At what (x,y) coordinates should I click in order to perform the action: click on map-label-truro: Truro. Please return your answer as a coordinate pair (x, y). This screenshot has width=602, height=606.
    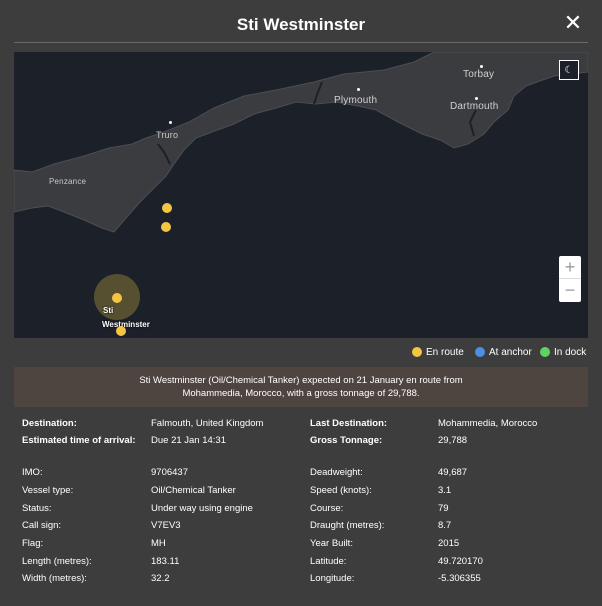
    Looking at the image, I should click on (167, 135).